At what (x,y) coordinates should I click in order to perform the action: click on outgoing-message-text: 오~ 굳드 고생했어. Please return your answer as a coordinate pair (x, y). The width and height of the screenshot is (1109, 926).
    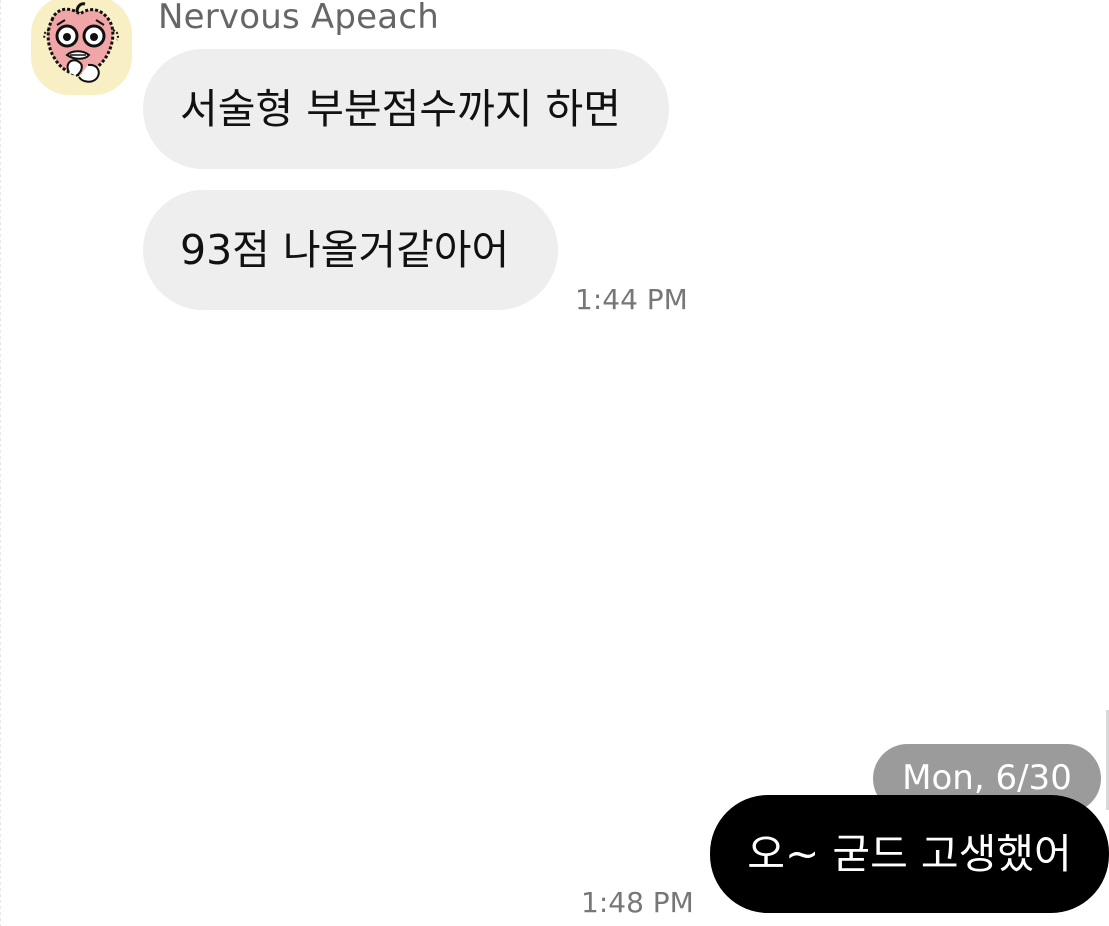
    Looking at the image, I should click on (909, 854).